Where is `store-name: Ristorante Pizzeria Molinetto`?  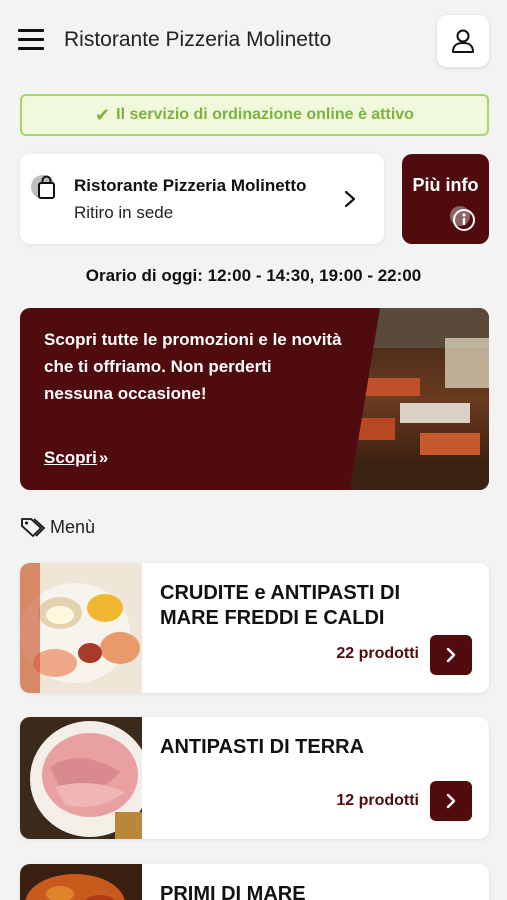
store-name: Ristorante Pizzeria Molinetto is located at coordinates (190, 185).